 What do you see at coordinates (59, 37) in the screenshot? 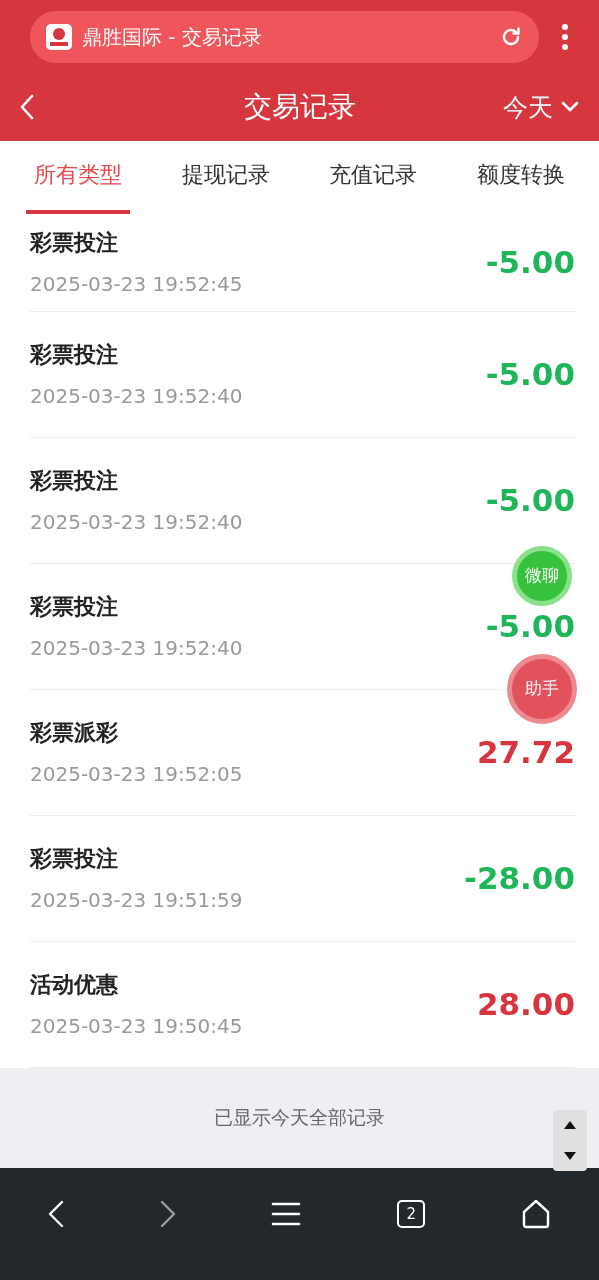
I see `site-logo-icon` at bounding box center [59, 37].